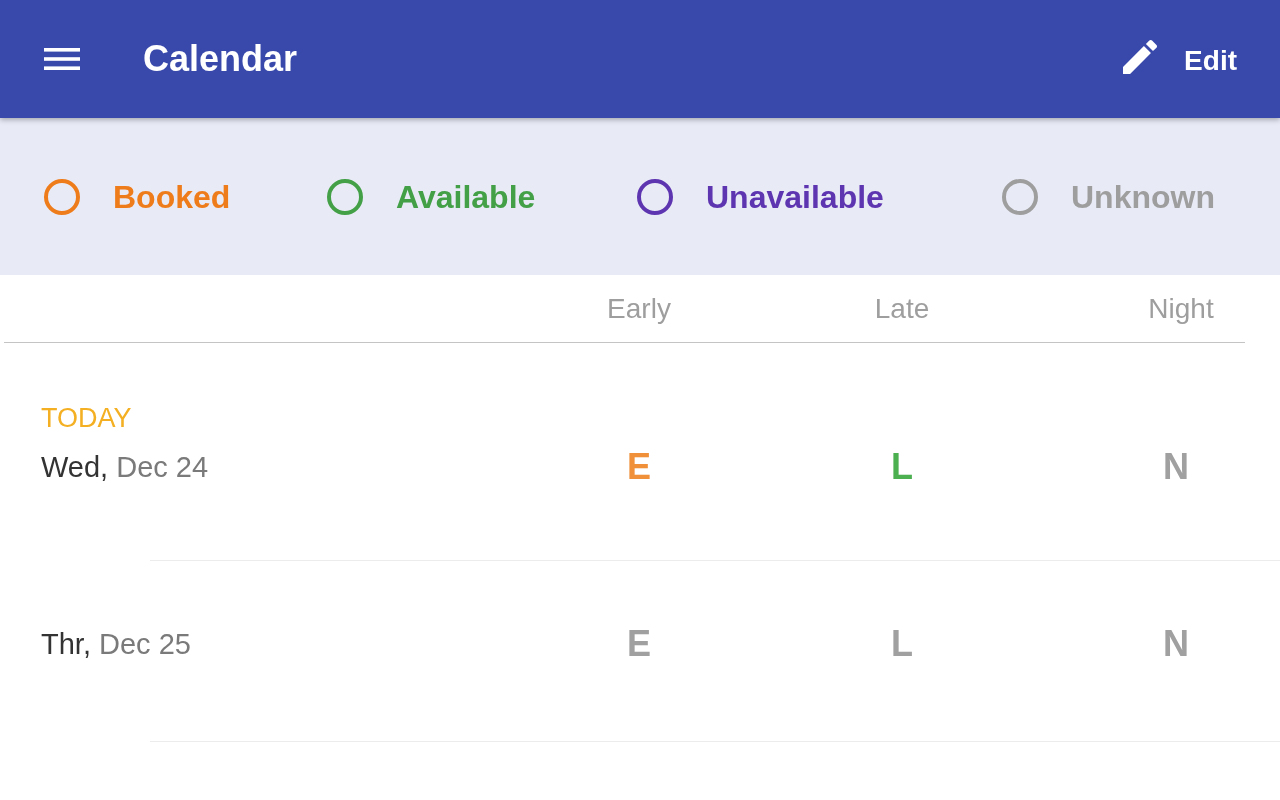 The height and width of the screenshot is (800, 1280). Describe the element at coordinates (220, 59) in the screenshot. I see `app-title: Calendar` at that location.